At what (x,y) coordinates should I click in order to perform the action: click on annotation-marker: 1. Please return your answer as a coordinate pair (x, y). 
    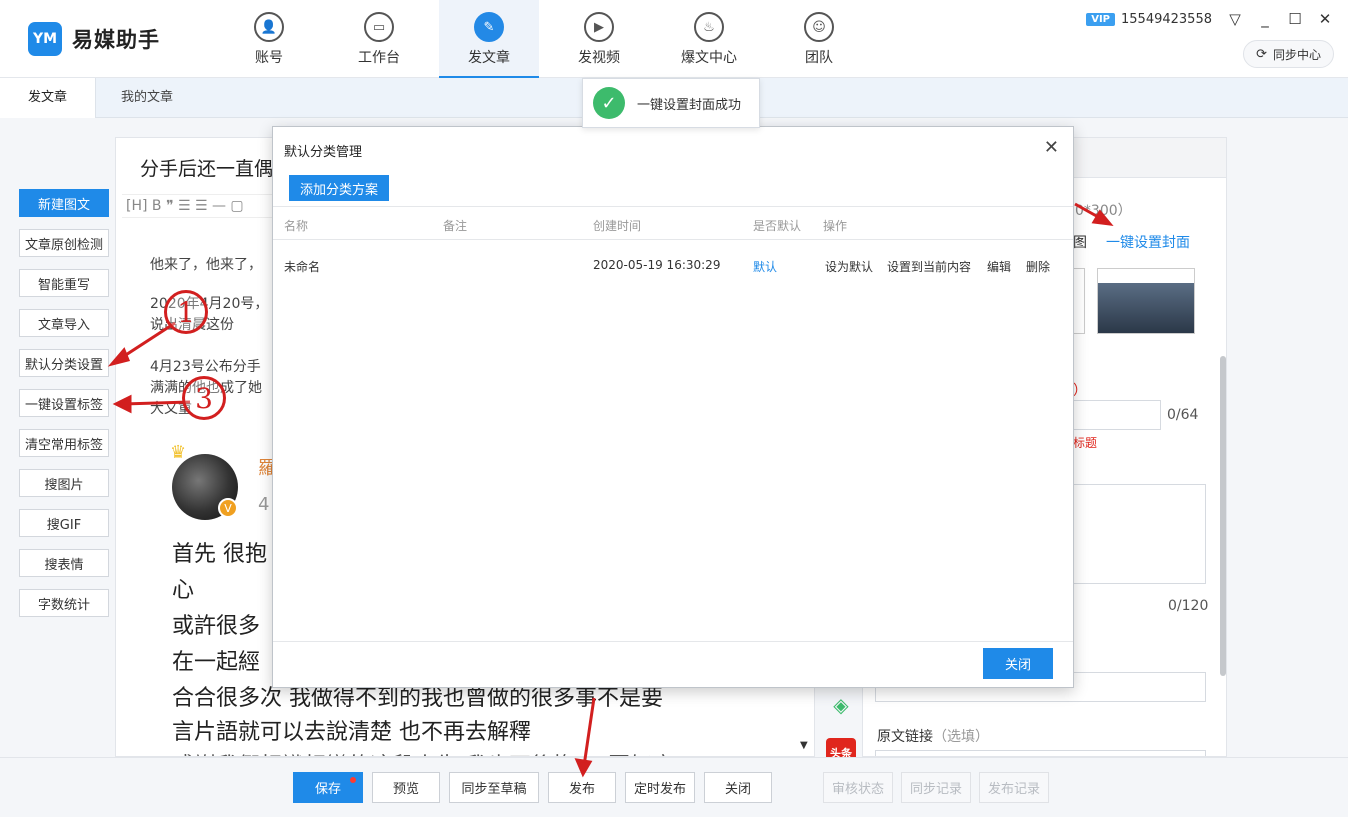
    Looking at the image, I should click on (186, 312).